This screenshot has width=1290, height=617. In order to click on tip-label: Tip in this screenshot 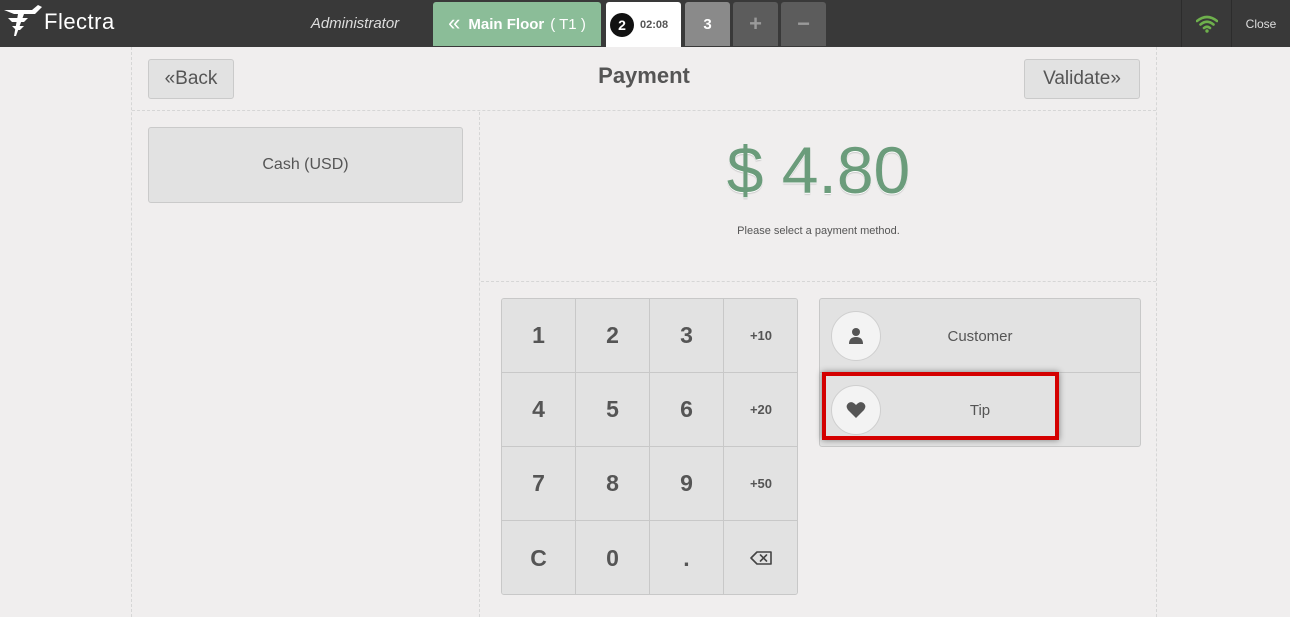, I will do `click(980, 410)`.